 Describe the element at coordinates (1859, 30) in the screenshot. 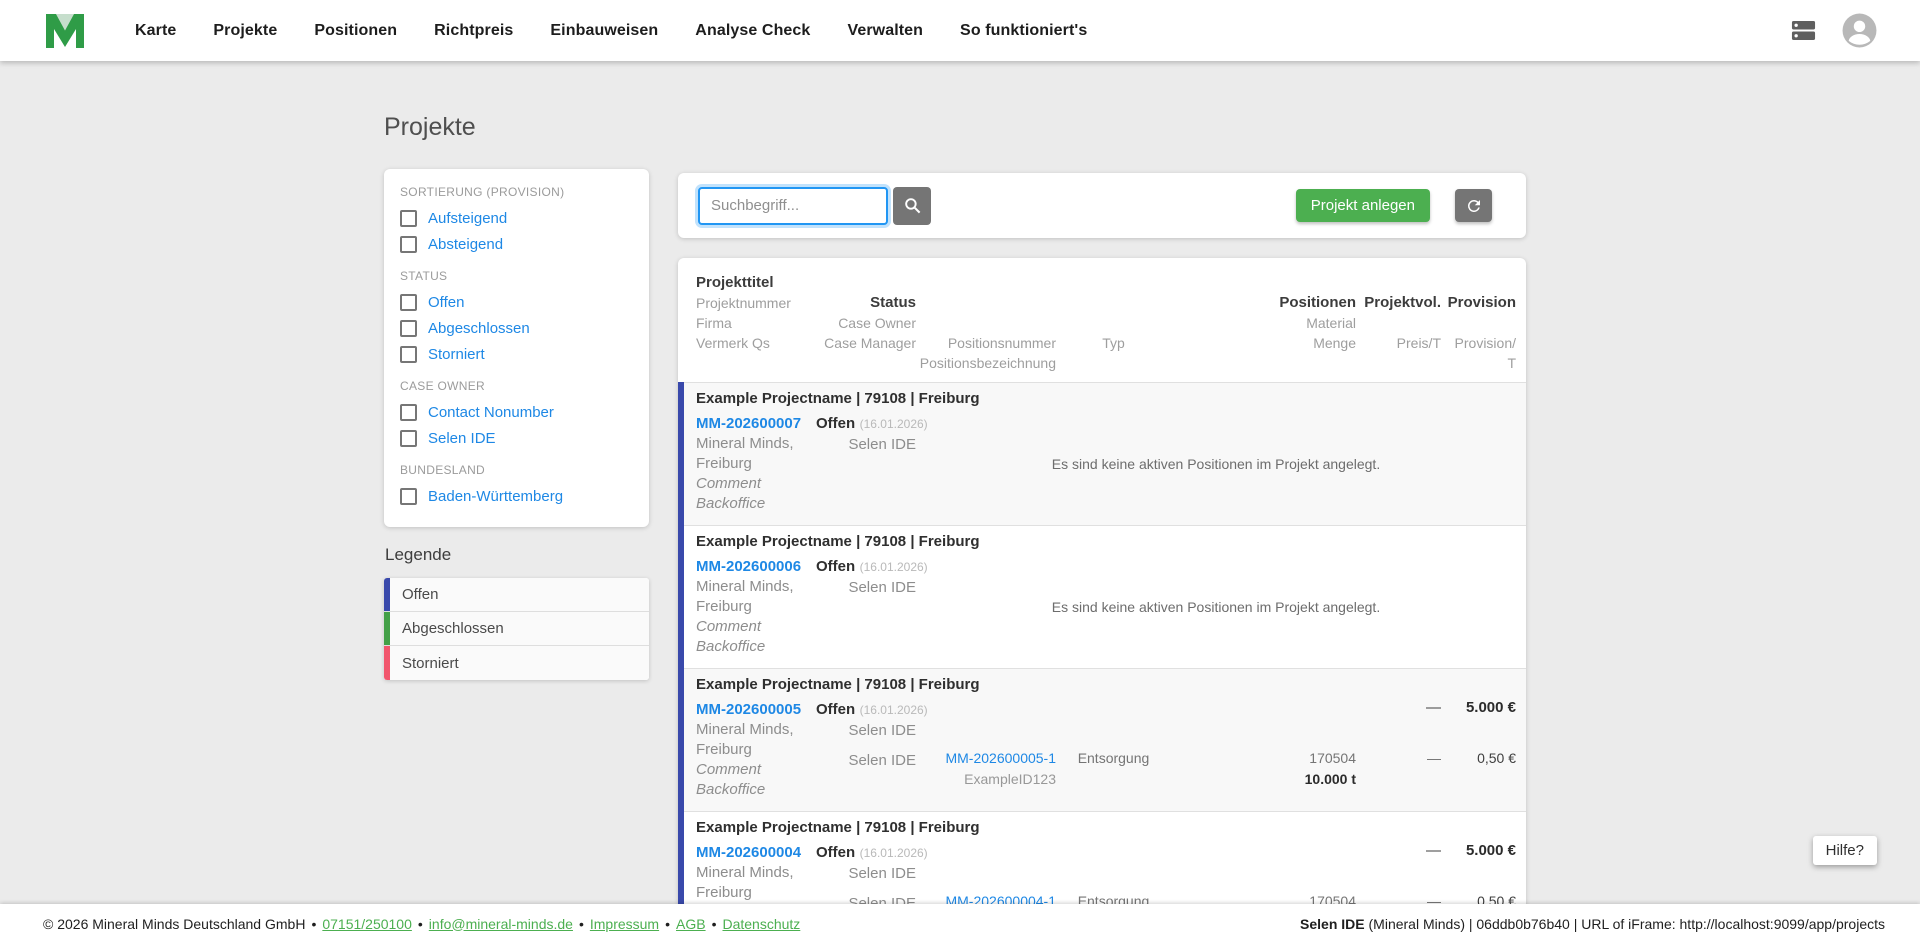

I see `user-avatar-icon` at that location.